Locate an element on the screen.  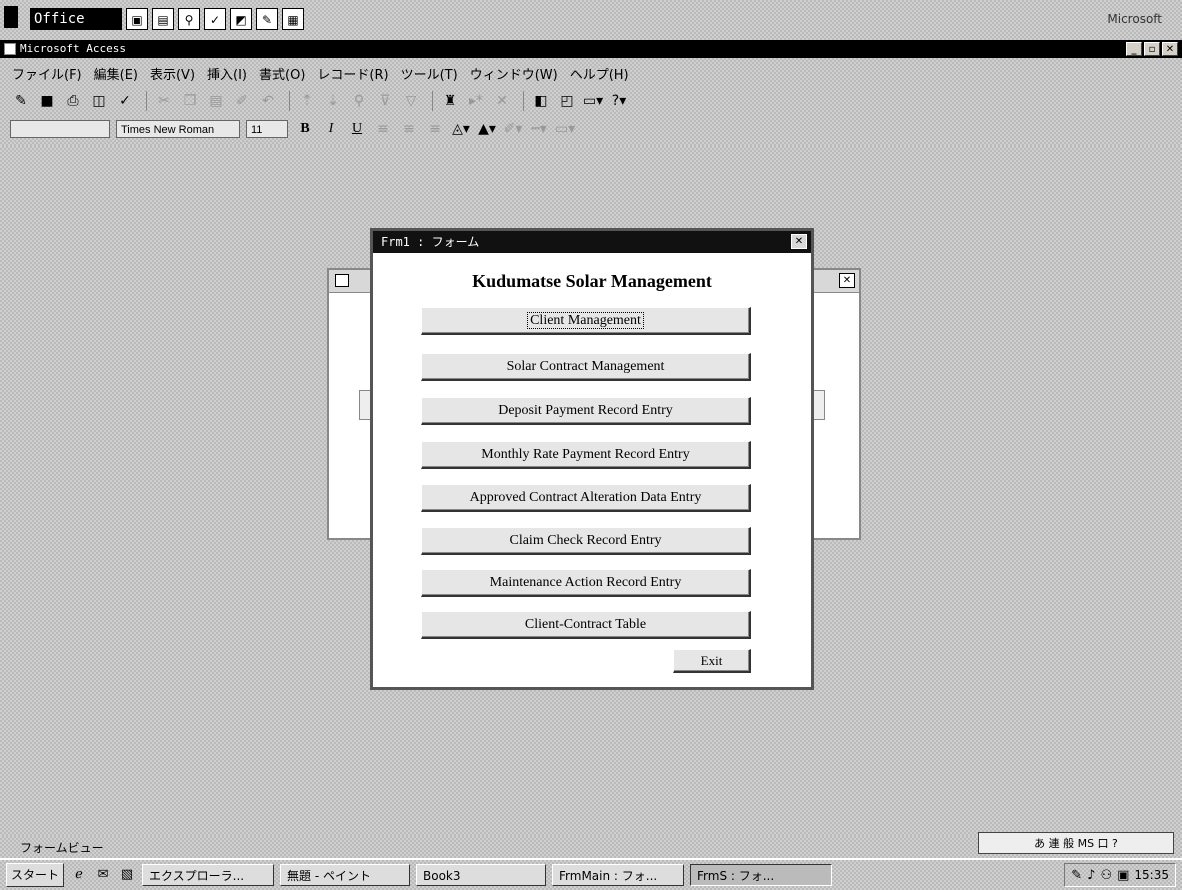
font-size-select: 11 is located at coordinates (267, 129).